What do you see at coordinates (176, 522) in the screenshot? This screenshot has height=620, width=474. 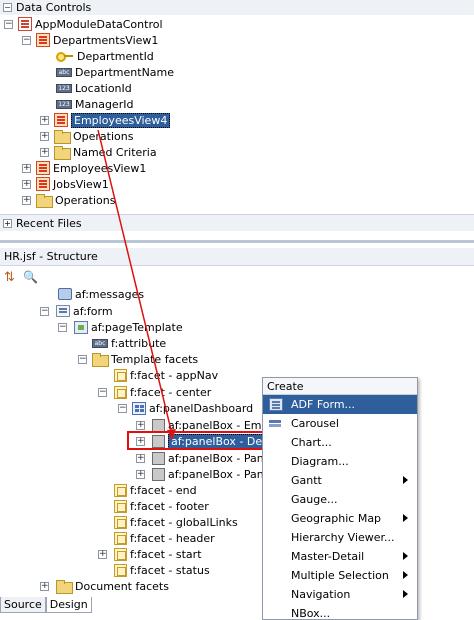 I see `tree-node-facet-globallinks: f:facet - globalLinks` at bounding box center [176, 522].